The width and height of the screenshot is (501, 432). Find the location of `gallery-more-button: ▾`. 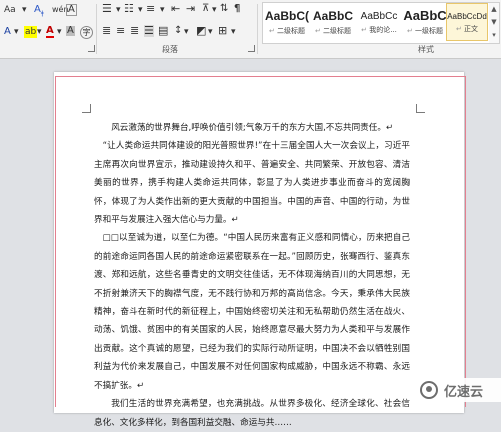

gallery-more-button: ▾ is located at coordinates (494, 35).